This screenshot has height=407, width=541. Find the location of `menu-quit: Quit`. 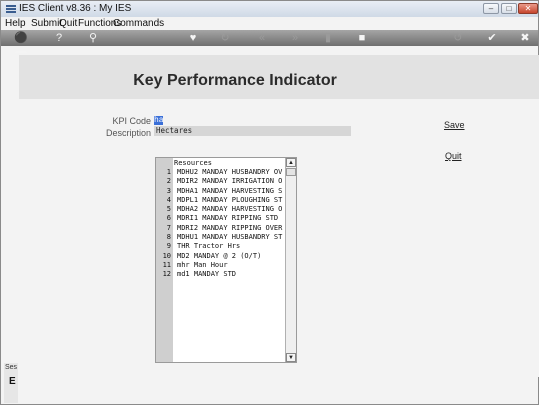

menu-quit: Quit is located at coordinates (68, 23).